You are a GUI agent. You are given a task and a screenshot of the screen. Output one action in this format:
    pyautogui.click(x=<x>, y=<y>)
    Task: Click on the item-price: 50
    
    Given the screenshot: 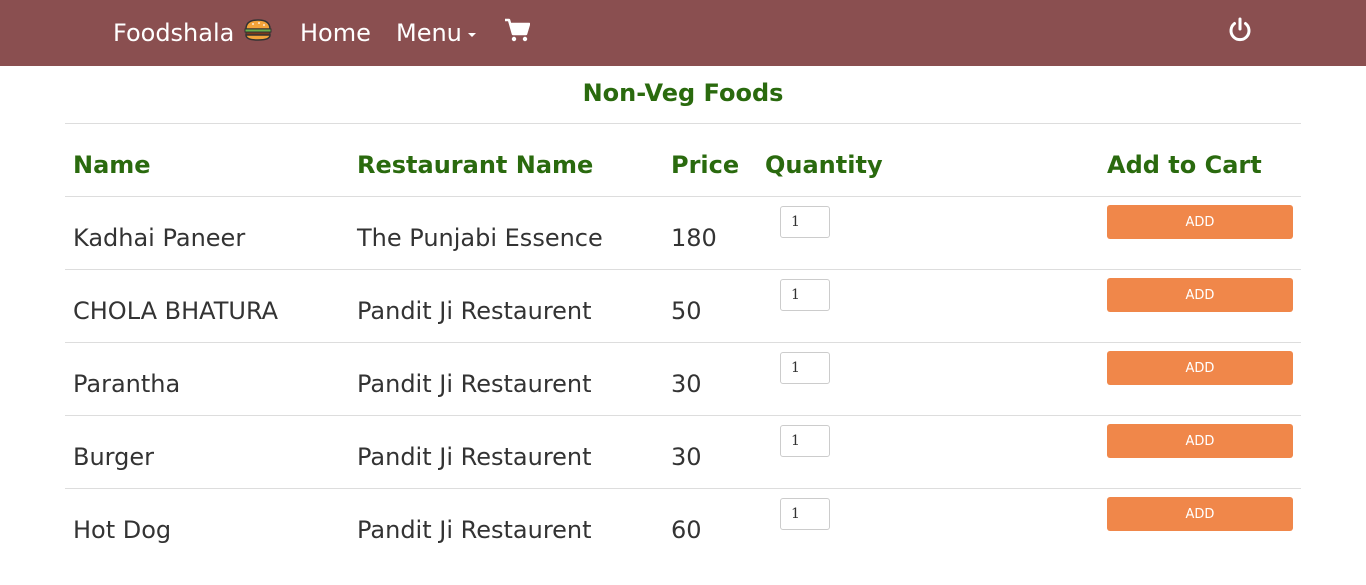 What is the action you would take?
    pyautogui.click(x=686, y=311)
    